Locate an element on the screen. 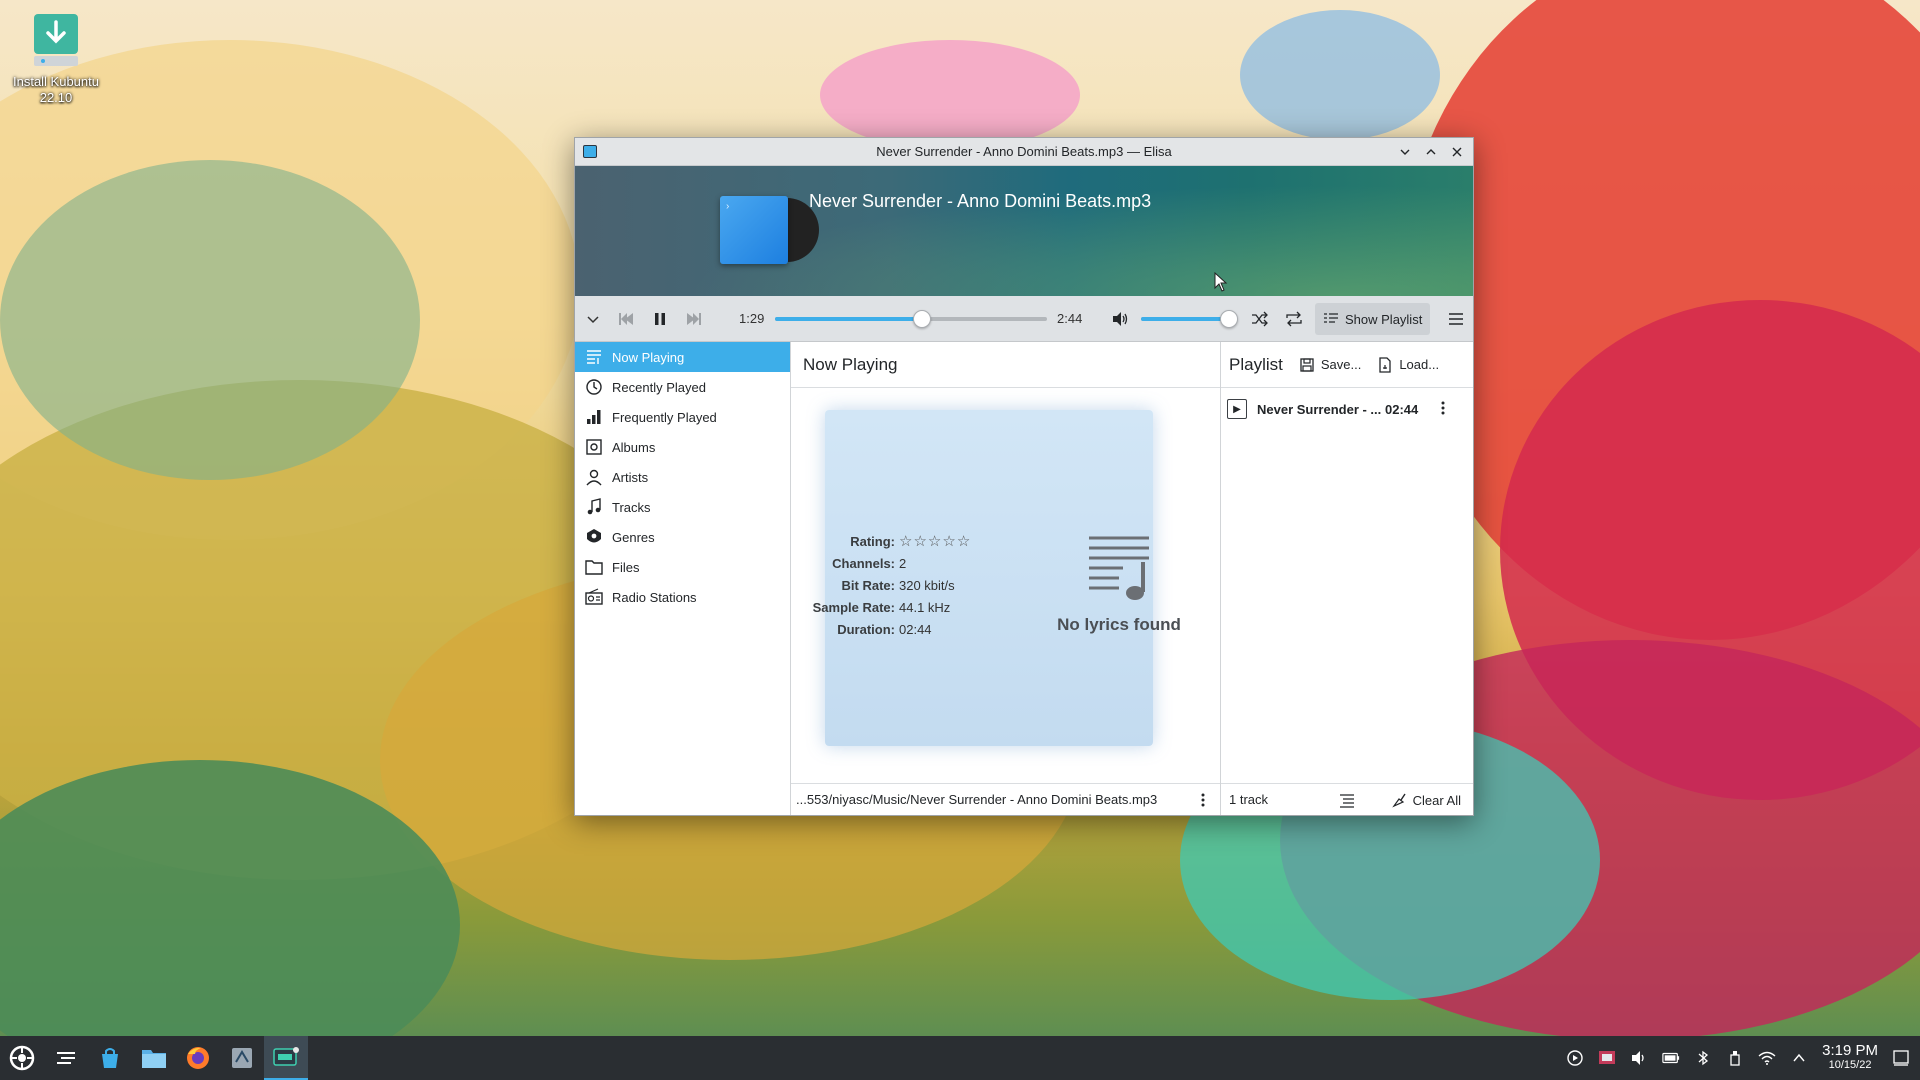 The image size is (1920, 1080). device-tray-button is located at coordinates (1735, 1058).